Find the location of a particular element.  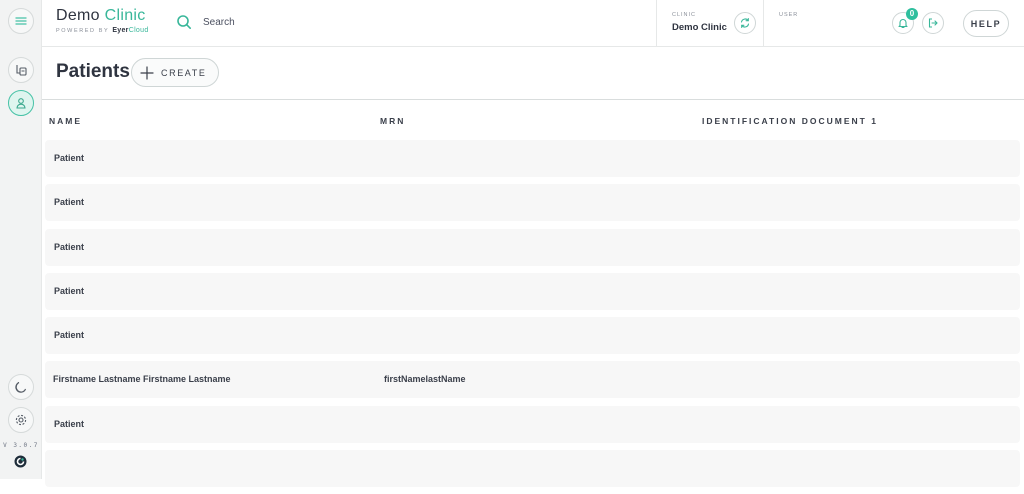

dark-mode-toggle is located at coordinates (21, 387).